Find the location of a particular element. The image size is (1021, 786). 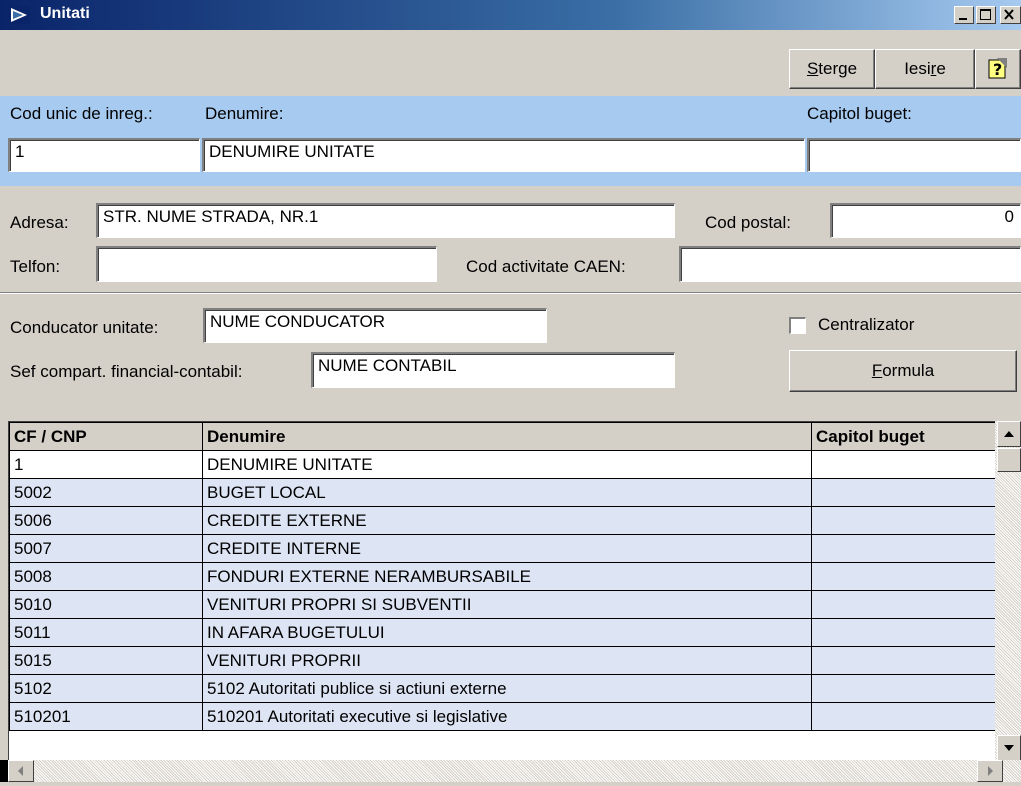

help-button: ? is located at coordinates (998, 69).